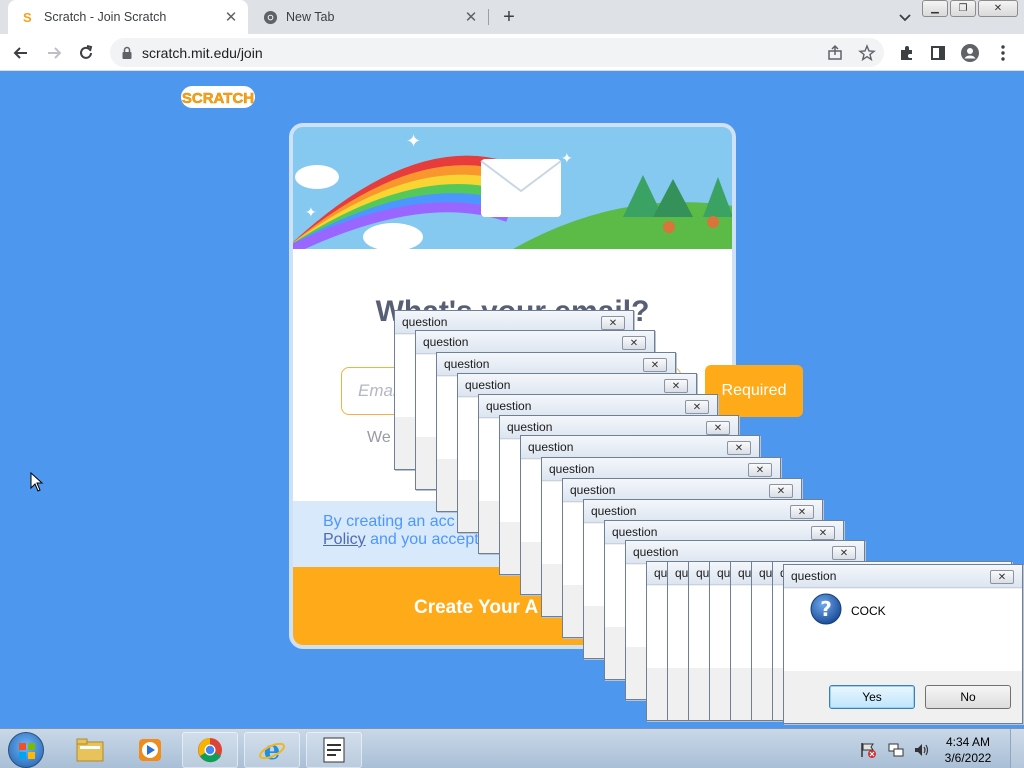 The width and height of the screenshot is (1024, 768). I want to click on media-player-icon, so click(150, 750).